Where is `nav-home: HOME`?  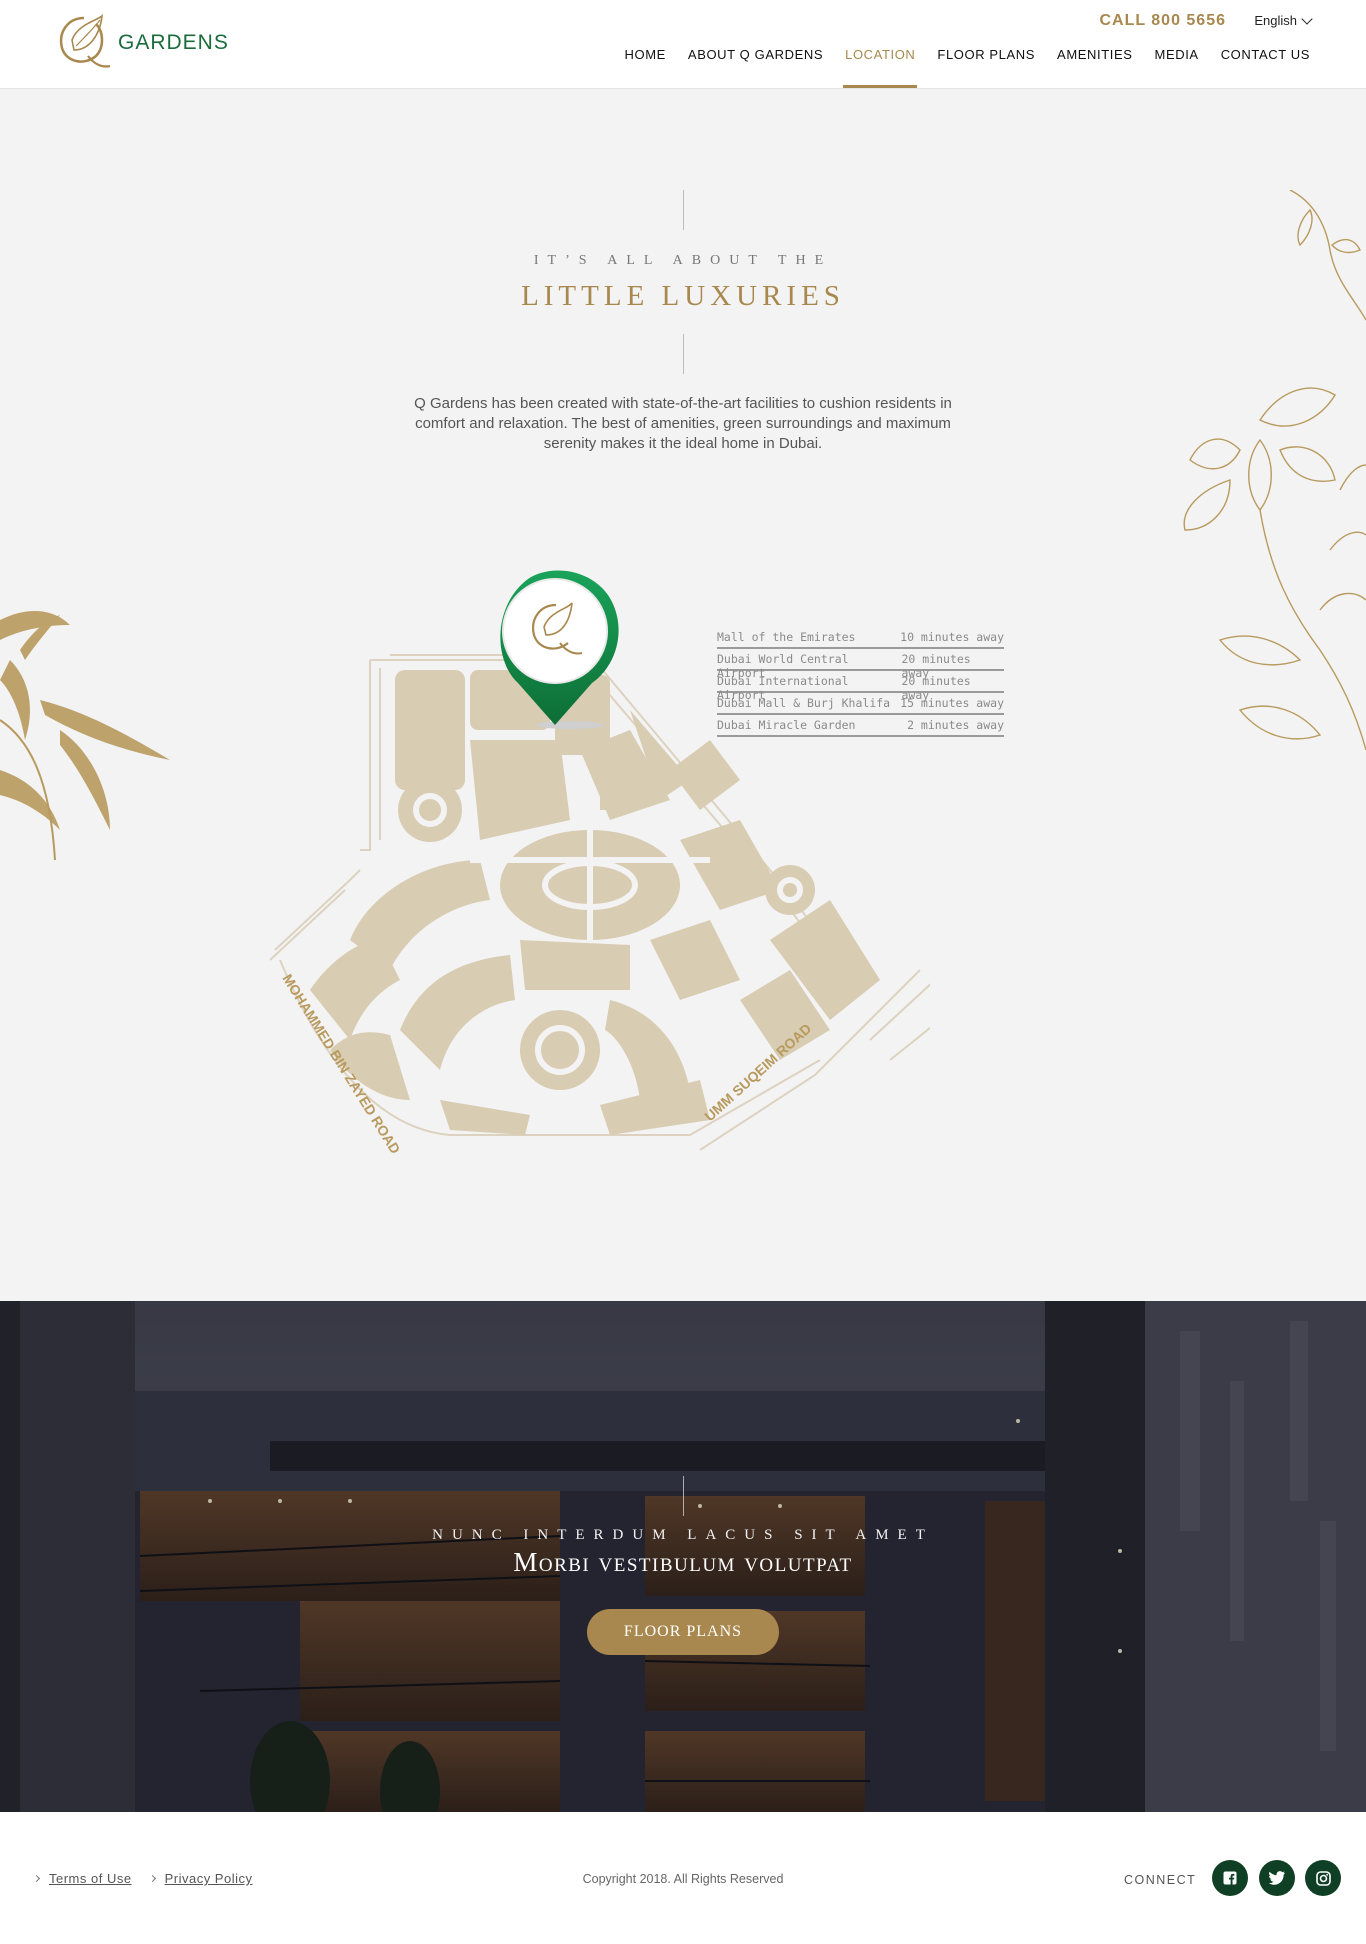 nav-home: HOME is located at coordinates (645, 67).